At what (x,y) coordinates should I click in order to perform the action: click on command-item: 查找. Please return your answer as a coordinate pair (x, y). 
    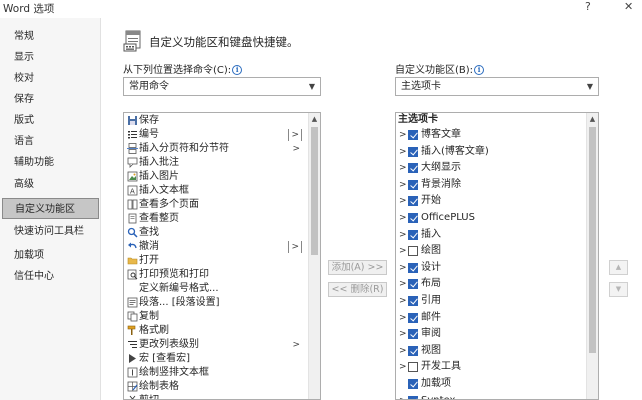
    Looking at the image, I should click on (216, 233).